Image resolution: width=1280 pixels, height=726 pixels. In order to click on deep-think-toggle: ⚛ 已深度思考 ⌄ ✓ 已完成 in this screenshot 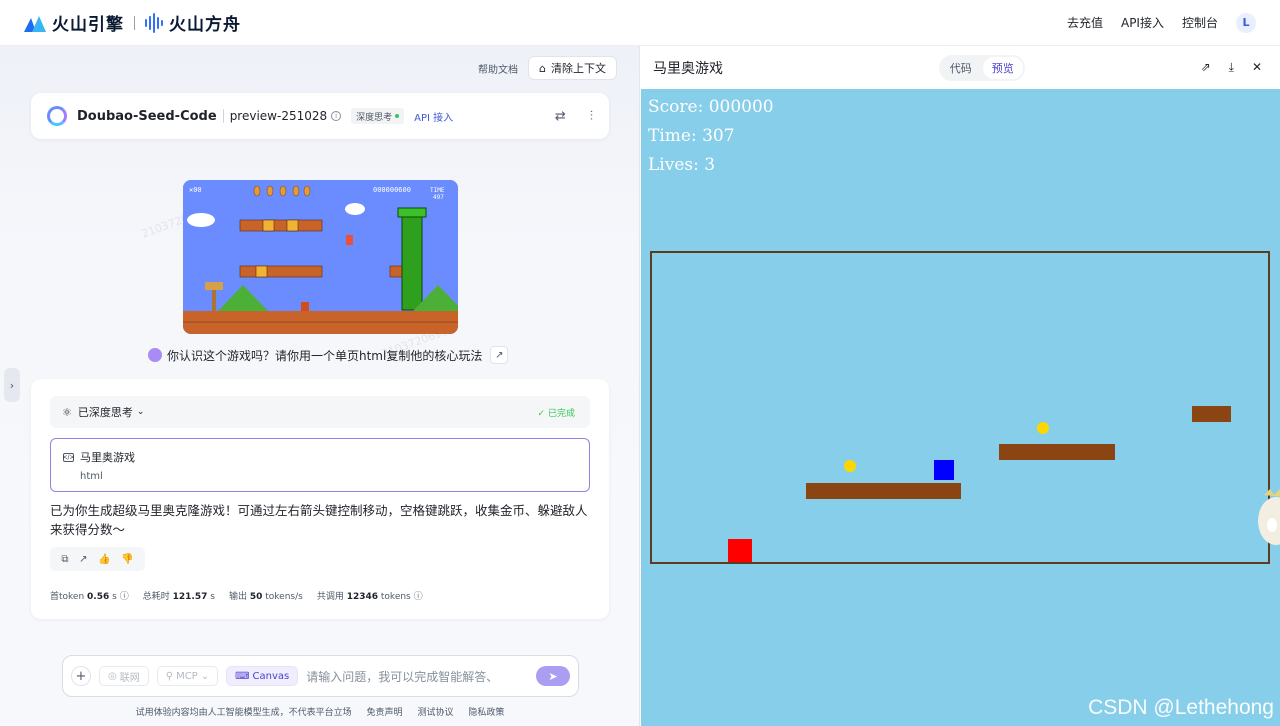, I will do `click(320, 412)`.